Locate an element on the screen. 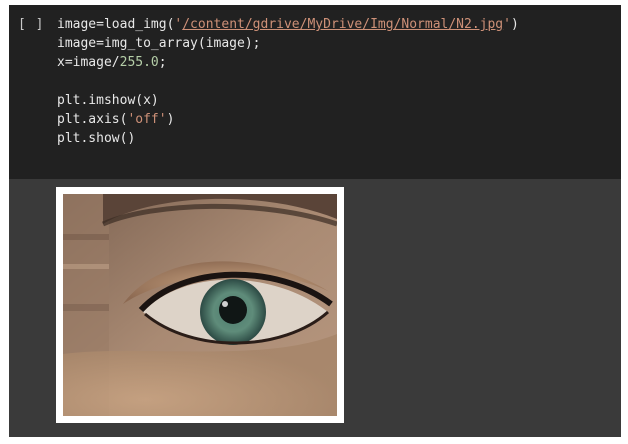 Image resolution: width=628 pixels, height=444 pixels. code-token: 'off' is located at coordinates (147, 119).